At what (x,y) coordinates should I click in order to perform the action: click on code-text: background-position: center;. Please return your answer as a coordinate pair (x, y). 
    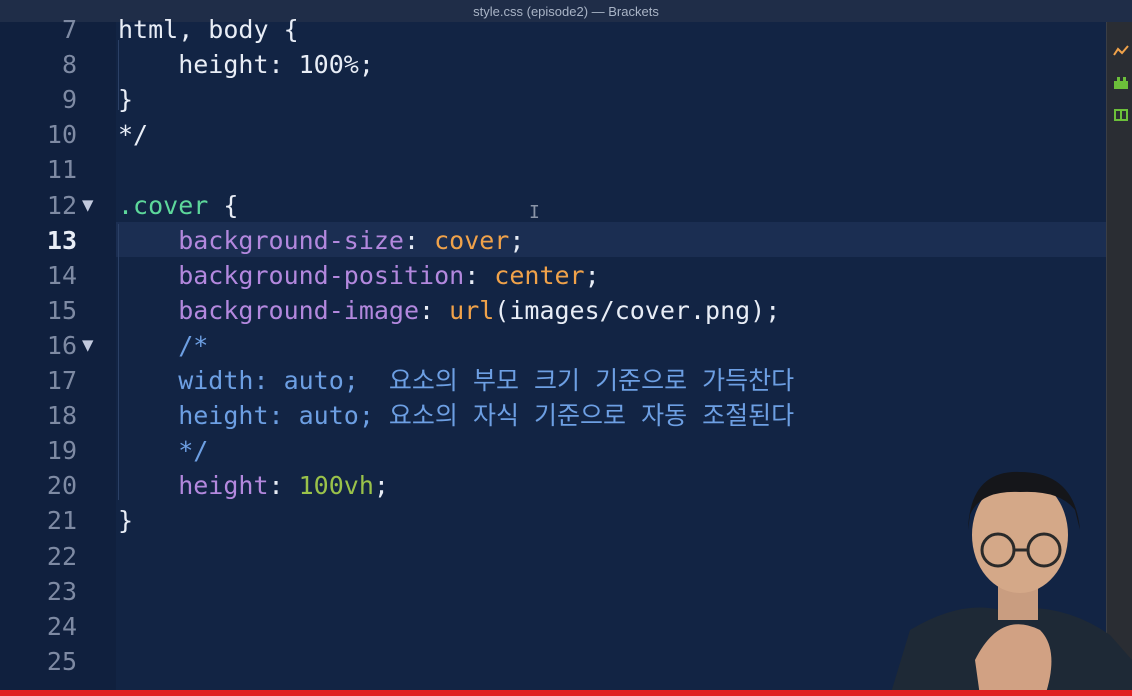
    Looking at the image, I should click on (359, 275).